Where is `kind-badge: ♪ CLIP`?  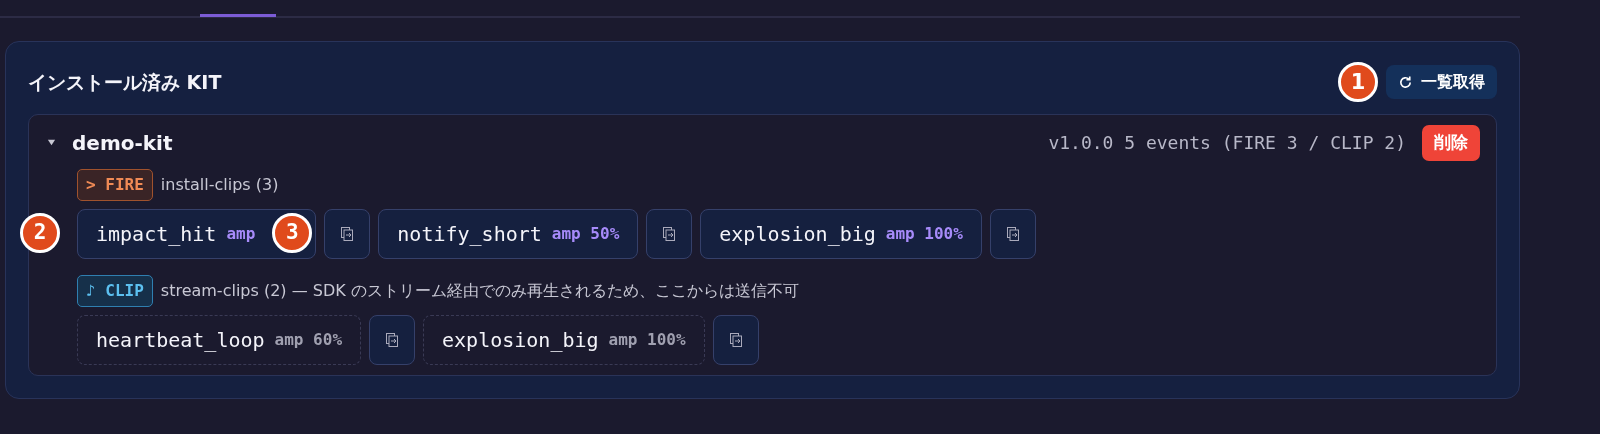 kind-badge: ♪ CLIP is located at coordinates (115, 290).